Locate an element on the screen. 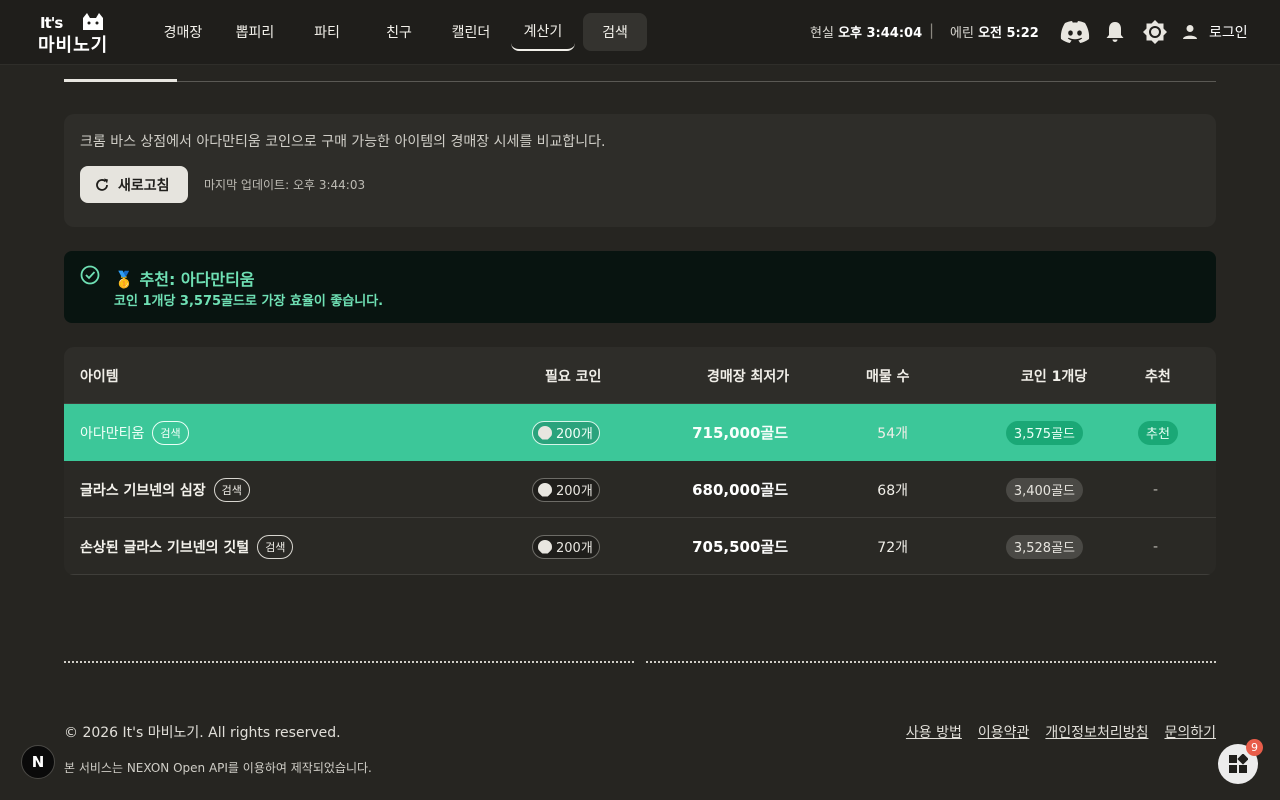 The height and width of the screenshot is (800, 1280). footer-link-terms: 이용약관 is located at coordinates (1004, 732).